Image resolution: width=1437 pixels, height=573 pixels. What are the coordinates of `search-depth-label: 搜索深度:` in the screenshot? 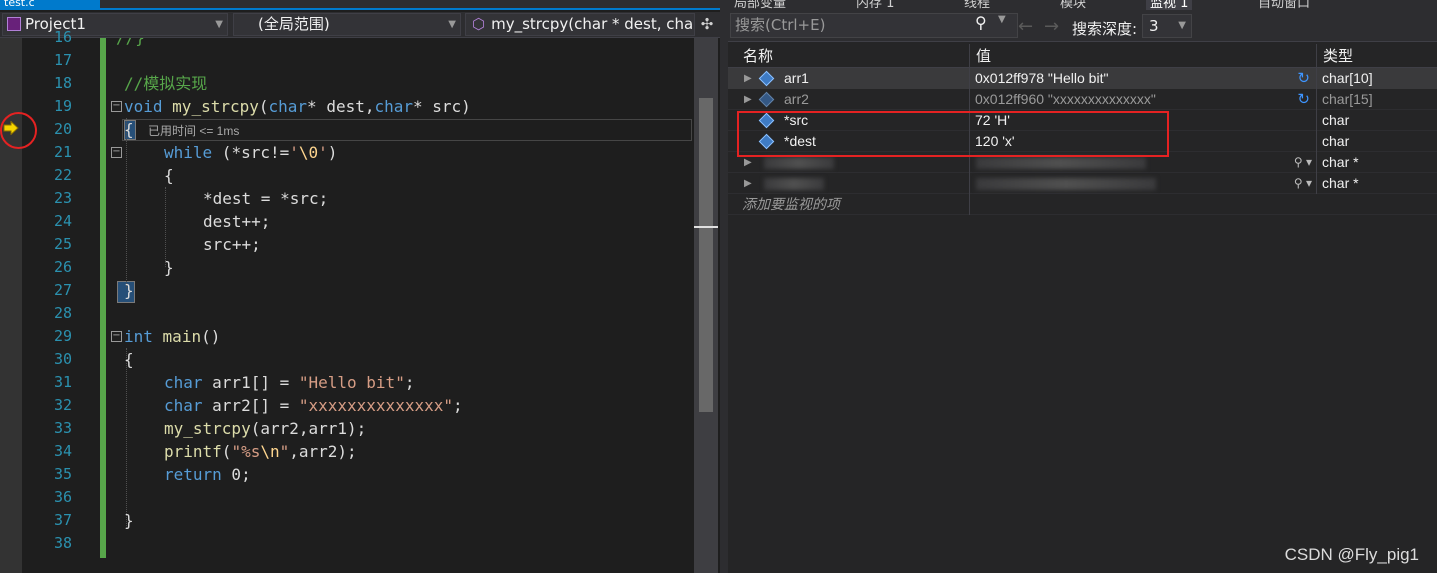 It's located at (1105, 29).